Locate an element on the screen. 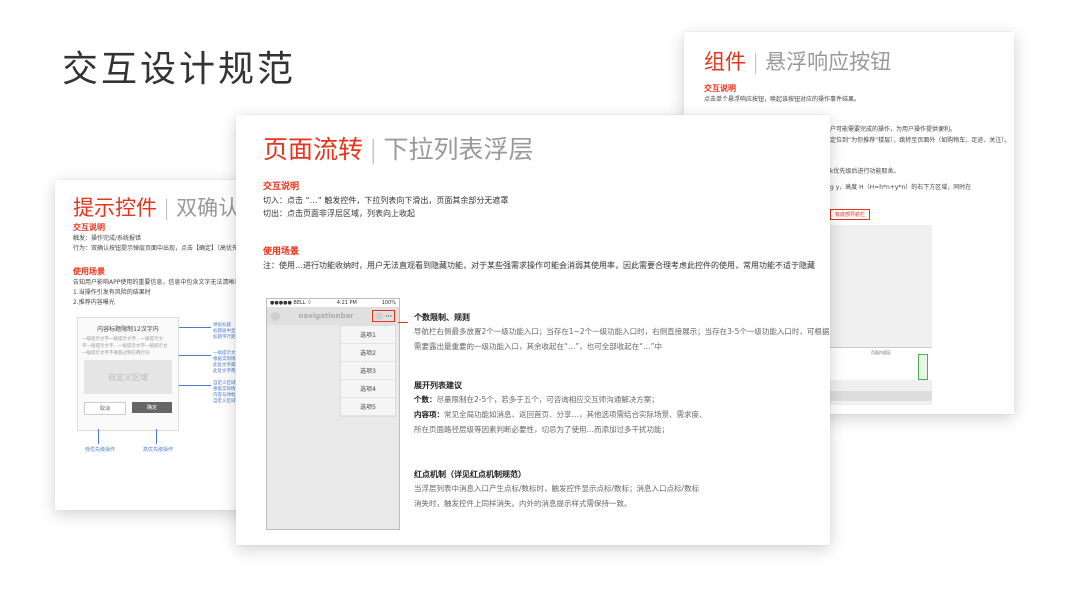 The image size is (1067, 600). right-line: 定位到“为你推荐”楼层），跳转至页面外（如购物车、足迹、关注）。 is located at coordinates (920, 140).